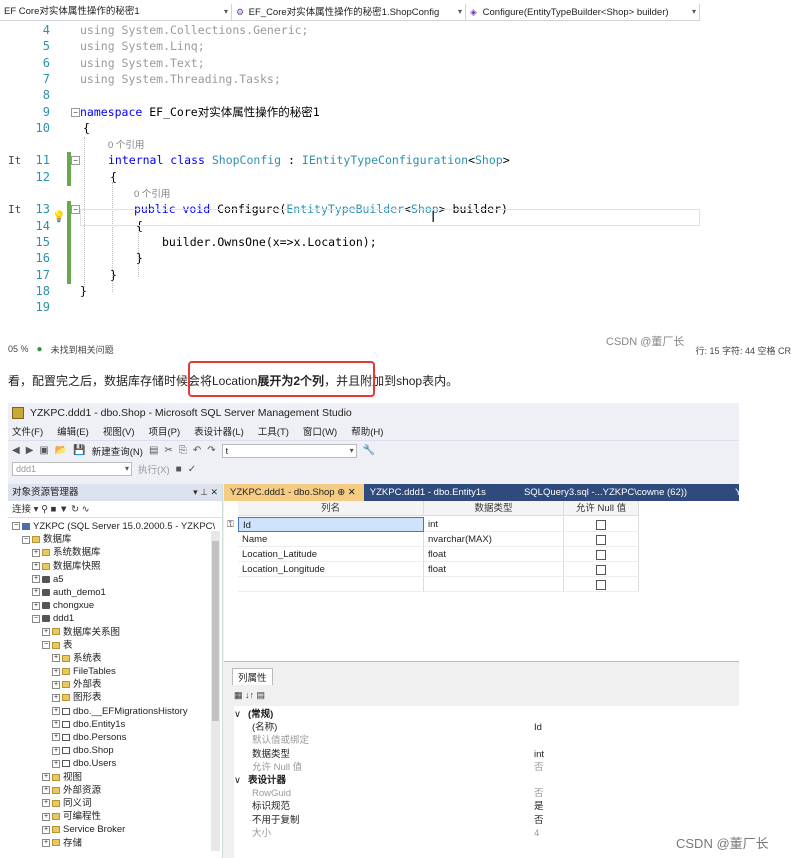  What do you see at coordinates (331, 554) in the screenshot?
I see `column-name-cell: Location_Latitude` at bounding box center [331, 554].